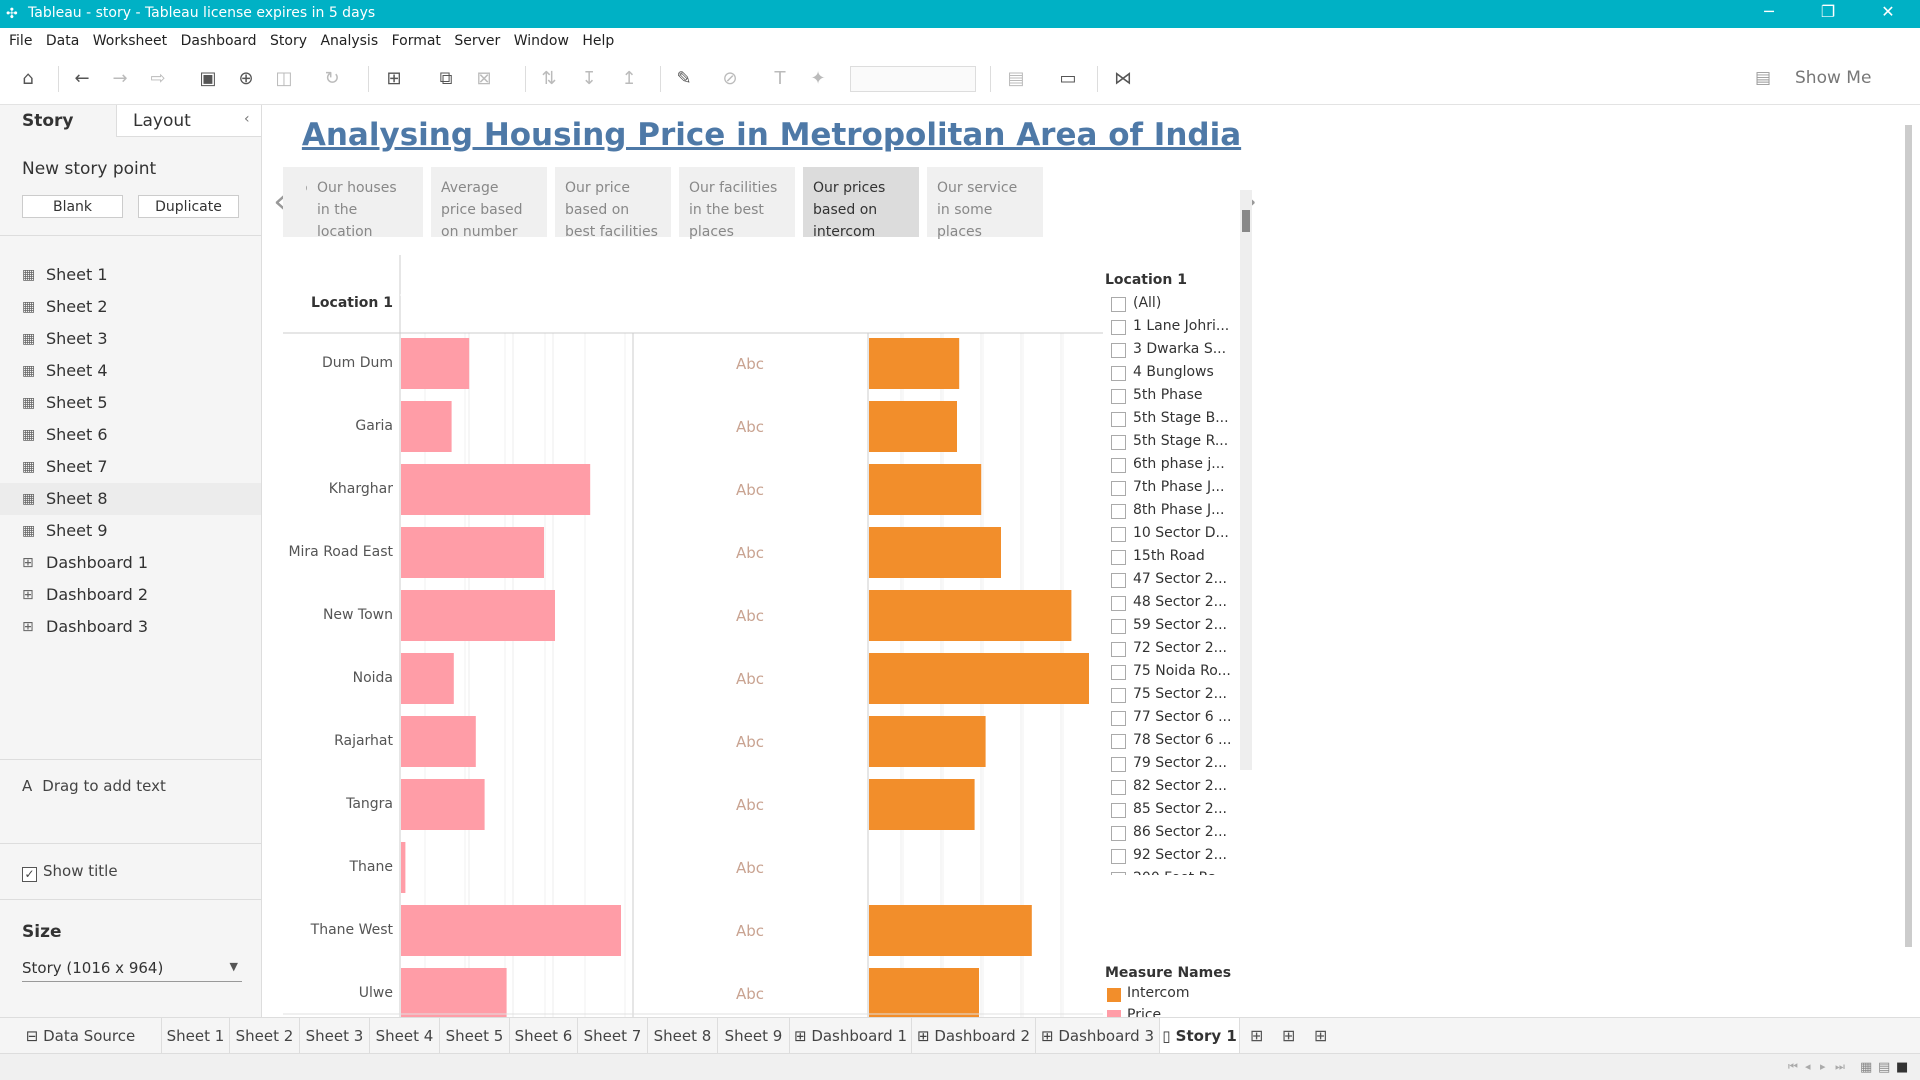  What do you see at coordinates (613, 1036) in the screenshot?
I see `sheet-tab: Sheet 7` at bounding box center [613, 1036].